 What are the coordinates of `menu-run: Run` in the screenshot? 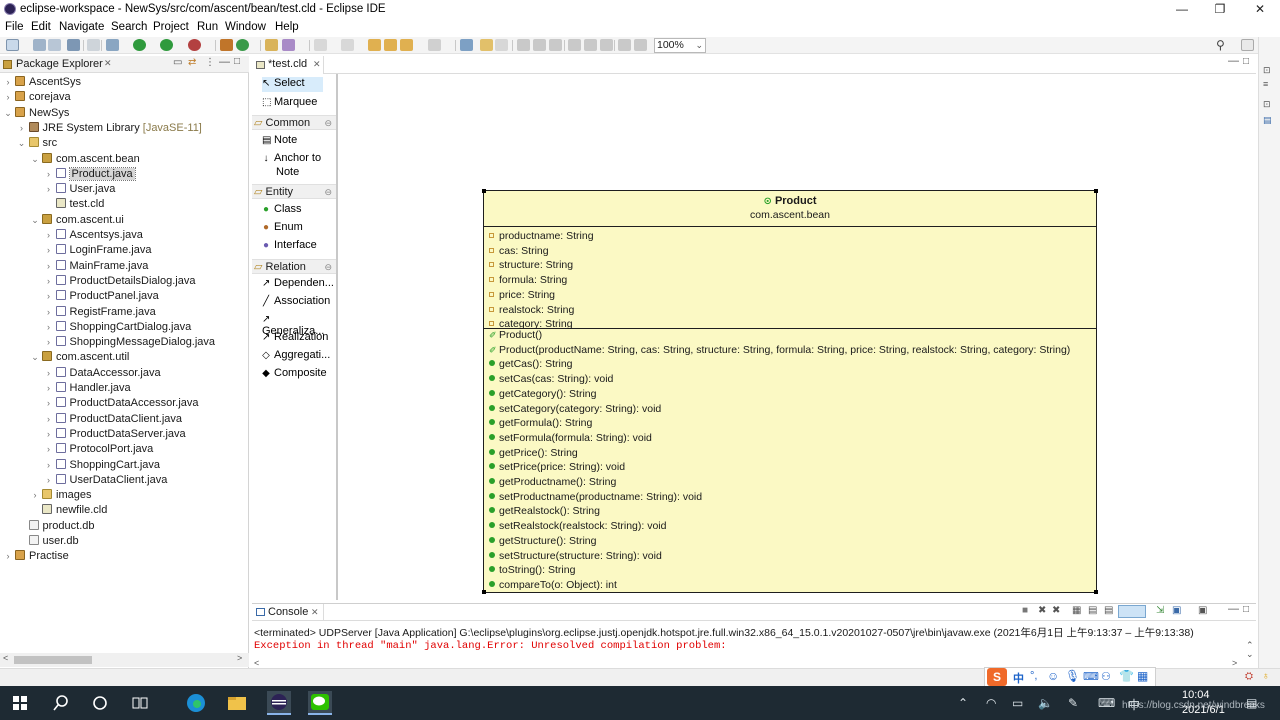 It's located at (207, 27).